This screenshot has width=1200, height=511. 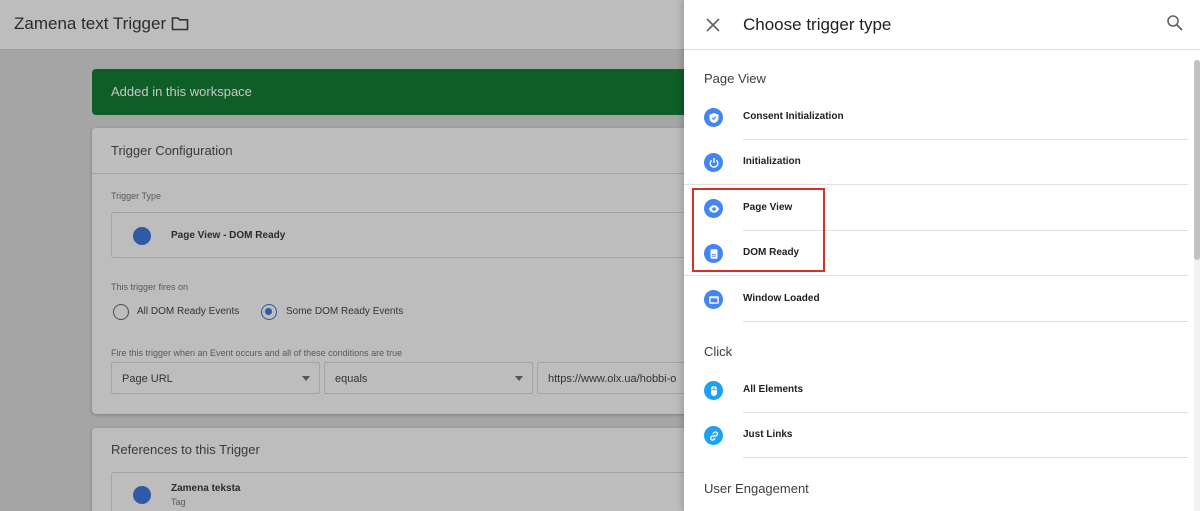 I want to click on reference-name: Zamena teksta, so click(x=206, y=488).